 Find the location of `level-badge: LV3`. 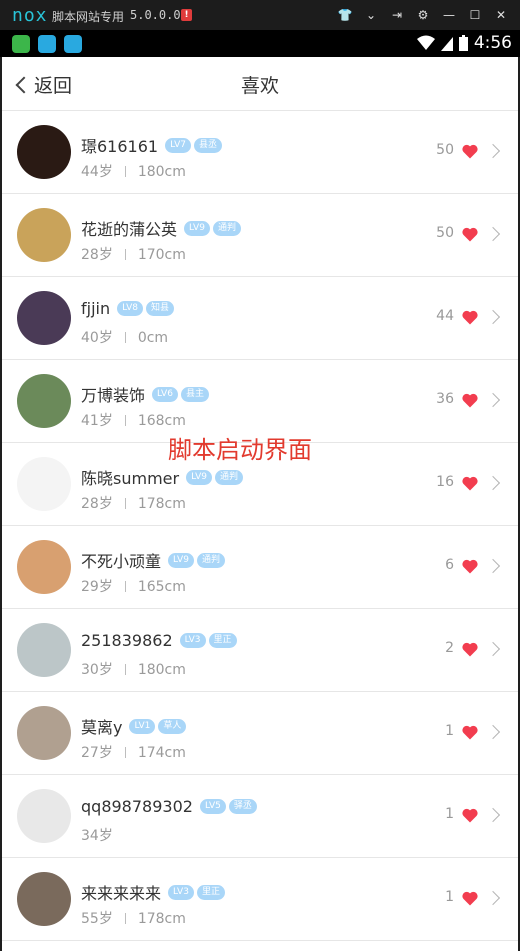

level-badge: LV3 is located at coordinates (192, 640).